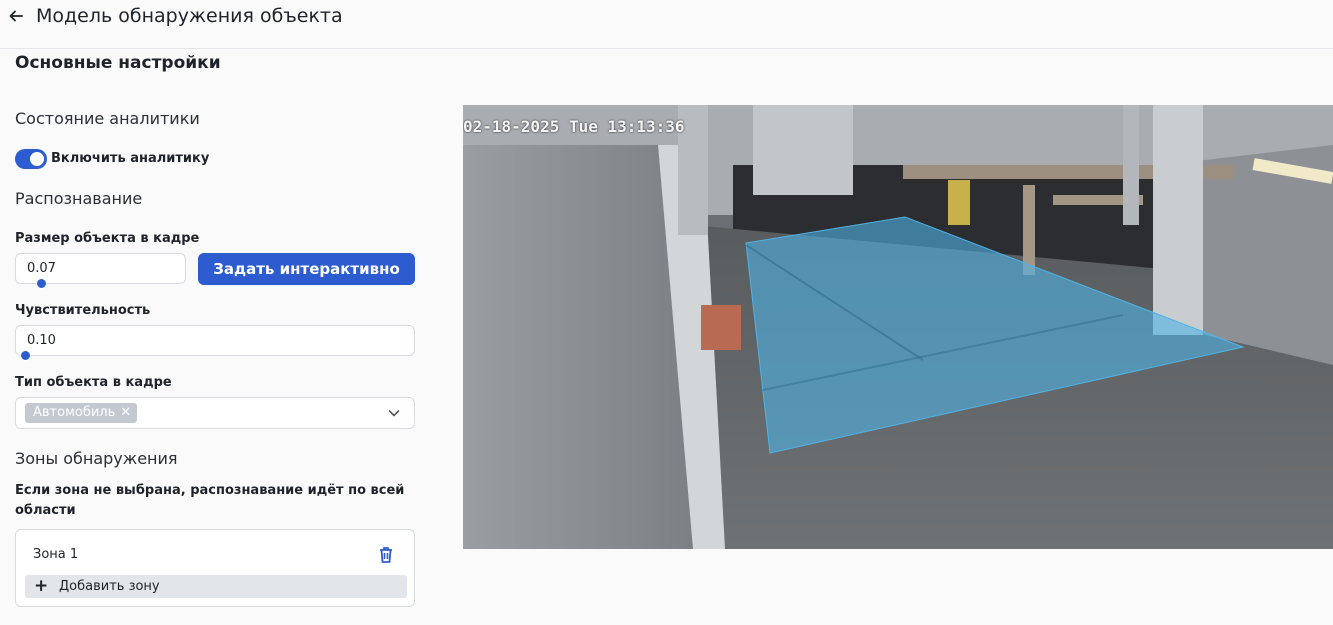  Describe the element at coordinates (216, 586) in the screenshot. I see `add-zone-button: + Добавить зону` at that location.